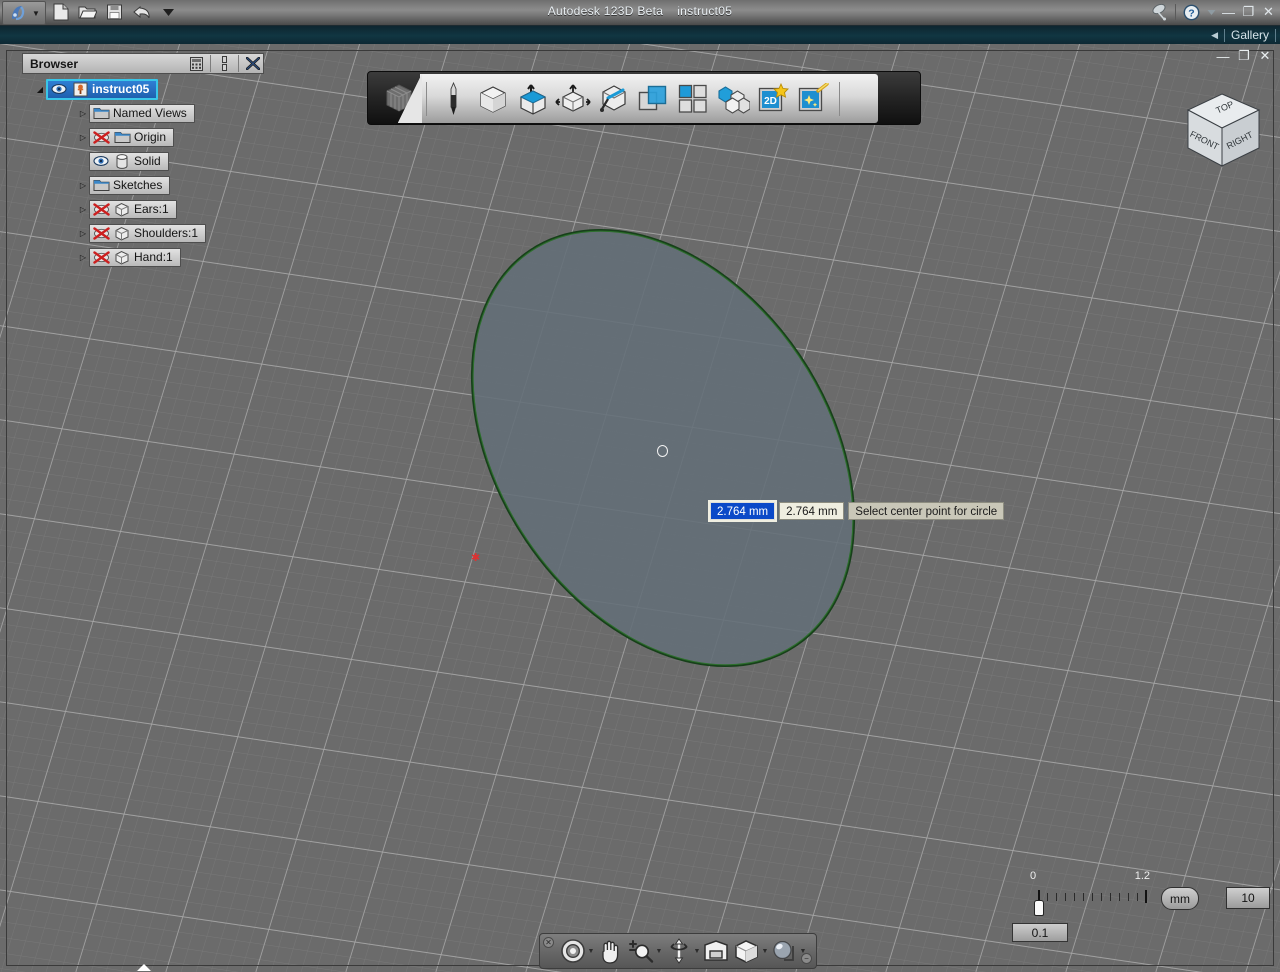 Image resolution: width=1280 pixels, height=972 pixels. I want to click on browser-panel-header: Browser, so click(143, 63).